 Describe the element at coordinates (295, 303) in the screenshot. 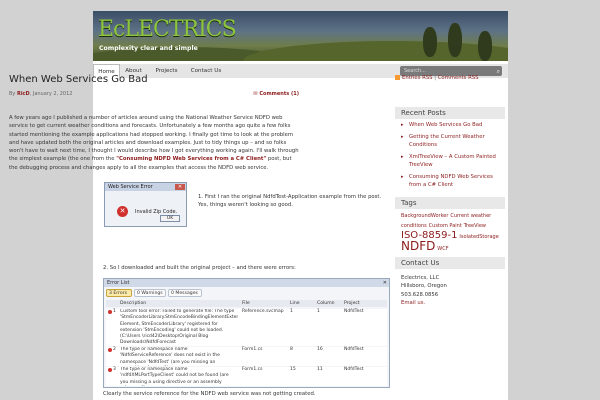

I see `col-line: Line` at that location.